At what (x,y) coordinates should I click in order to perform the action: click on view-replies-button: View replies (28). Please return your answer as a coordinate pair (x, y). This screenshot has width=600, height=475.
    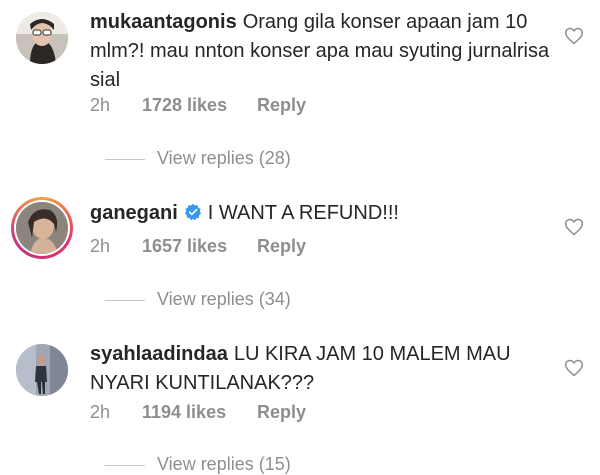
    Looking at the image, I should click on (198, 158).